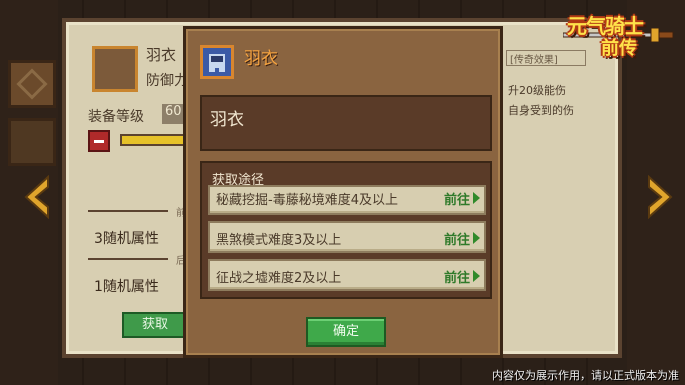 The width and height of the screenshot is (685, 385). Describe the element at coordinates (621, 32) in the screenshot. I see `game-logo: 元气骑士 前传` at that location.